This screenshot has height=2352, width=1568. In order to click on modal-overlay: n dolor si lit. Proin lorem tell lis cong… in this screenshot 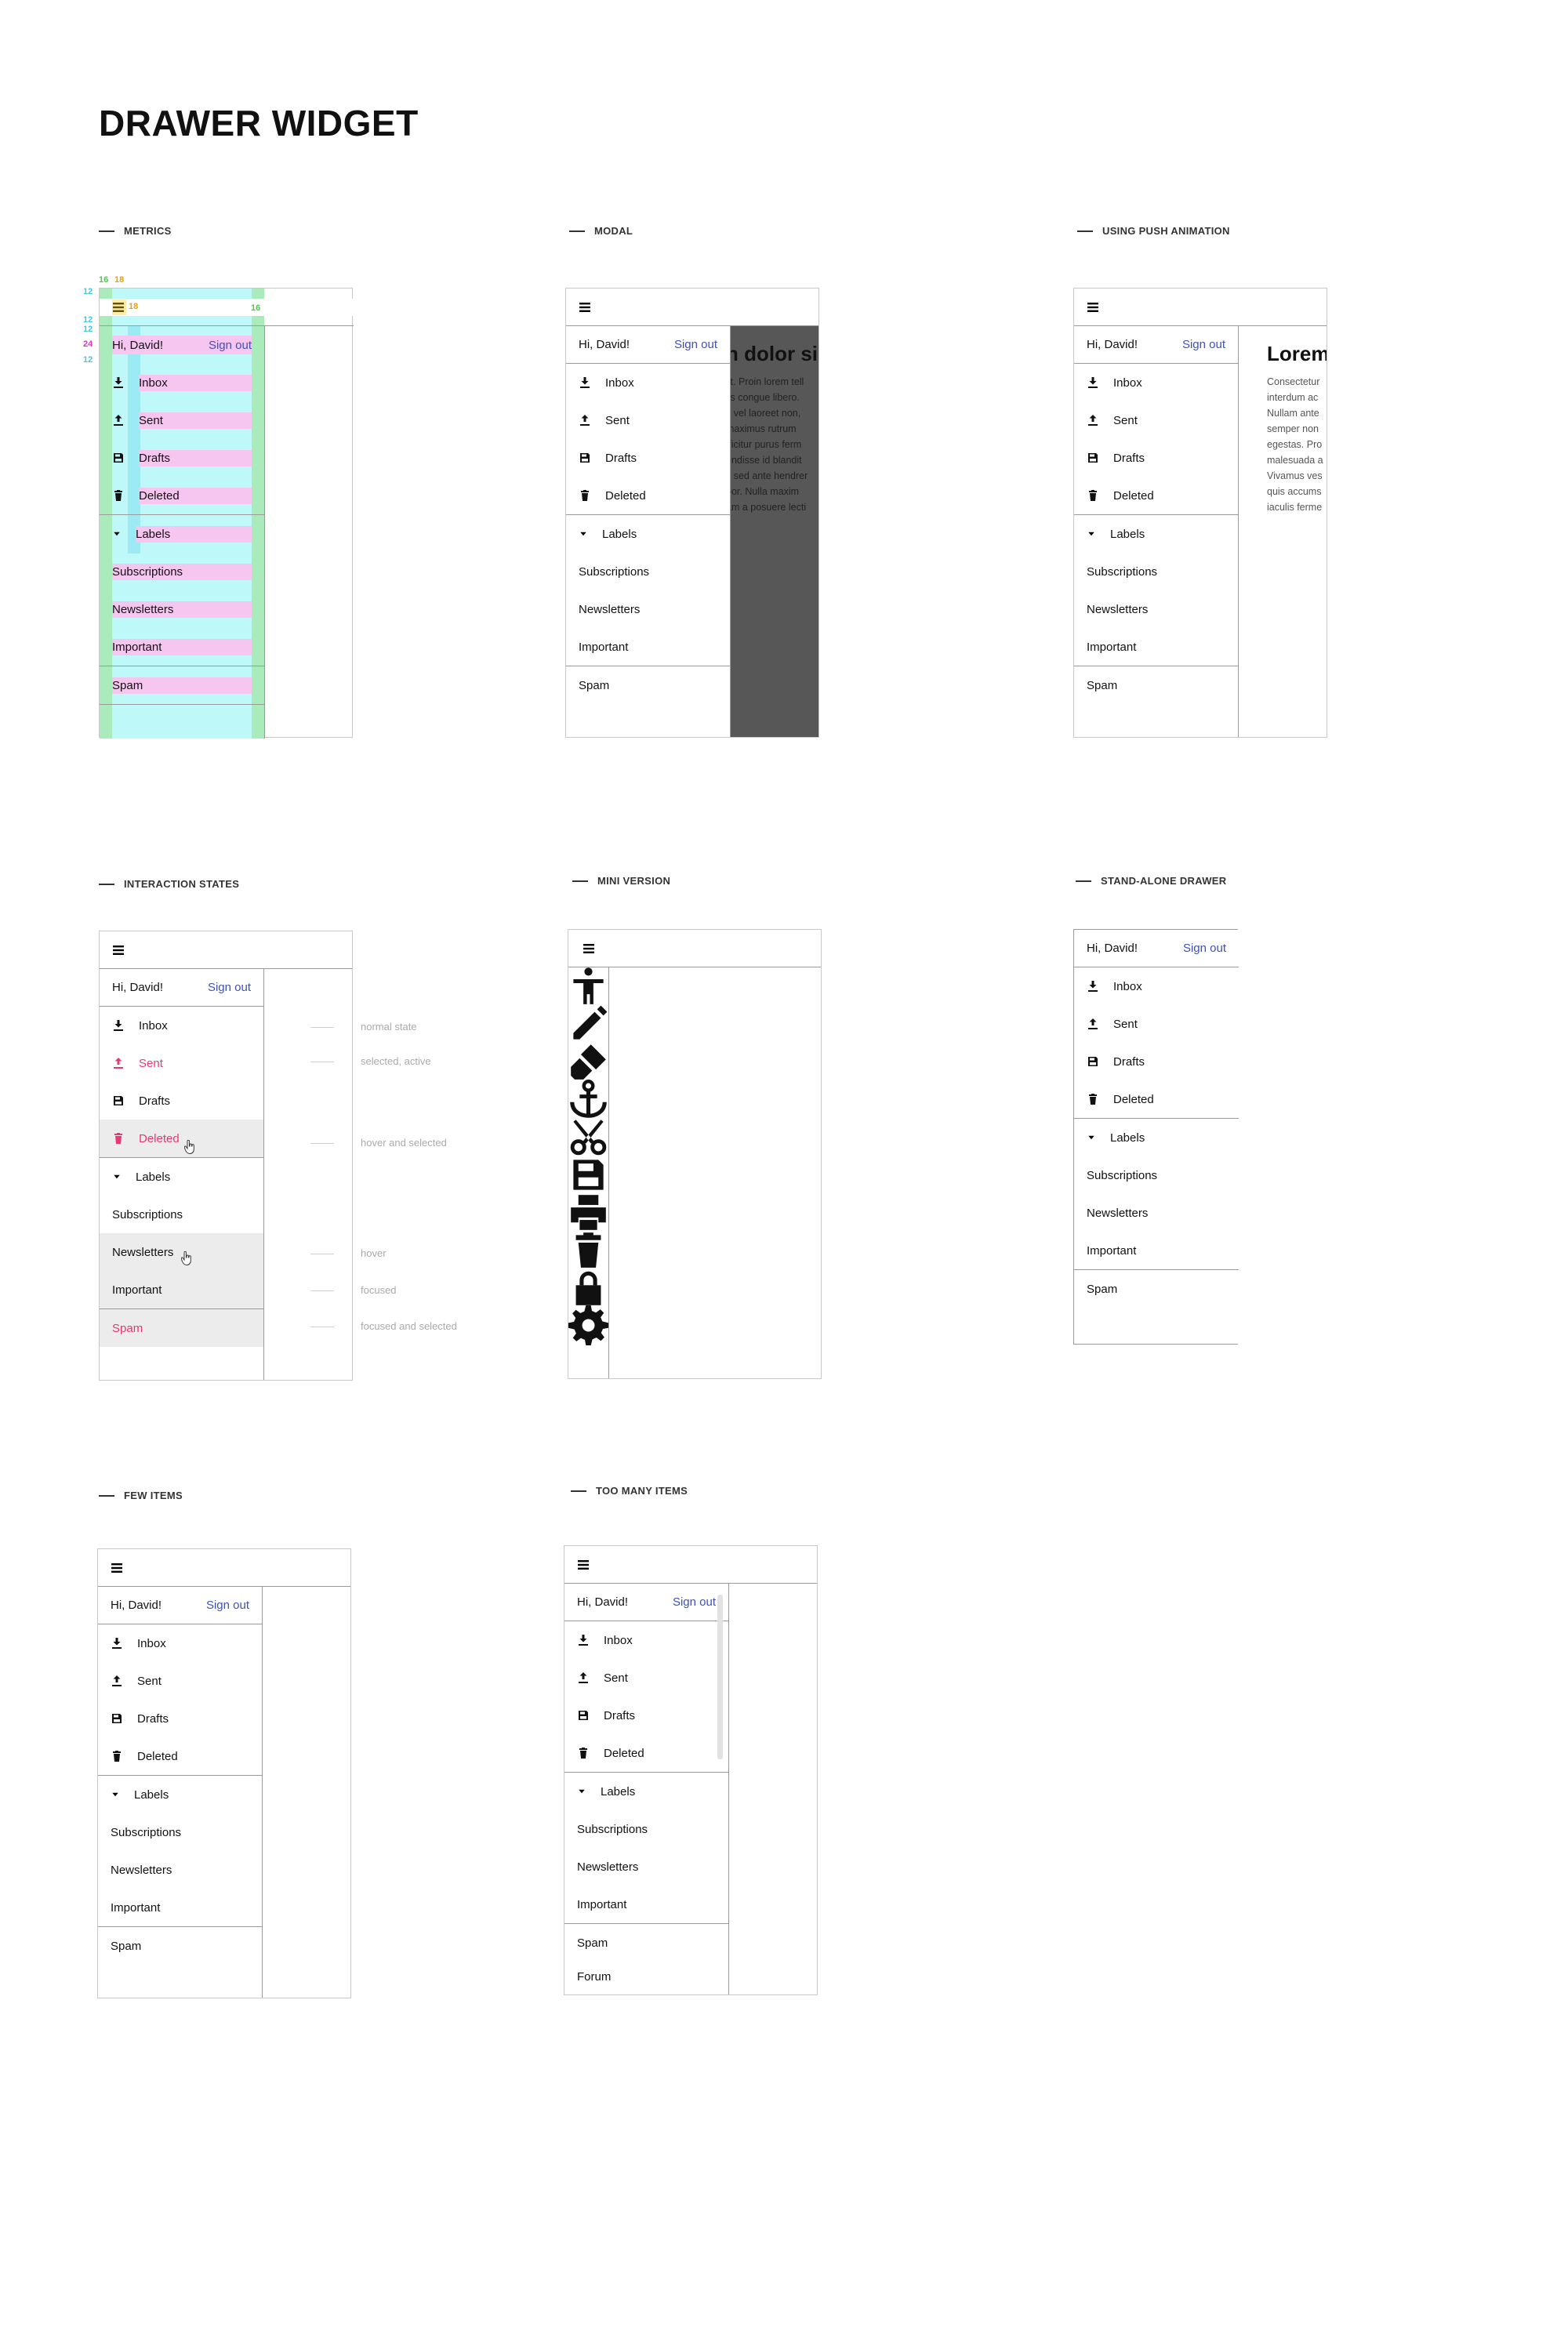, I will do `click(774, 531)`.